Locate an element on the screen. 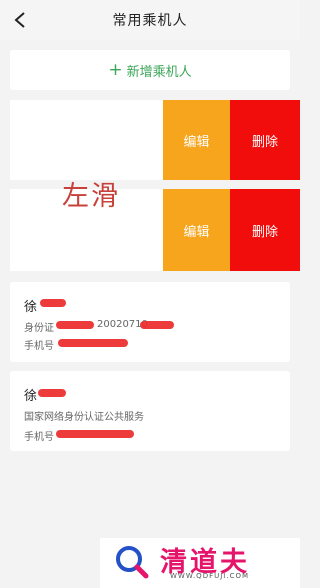  watermark: 清道夫 WWW.QDFUJI.COM is located at coordinates (200, 563).